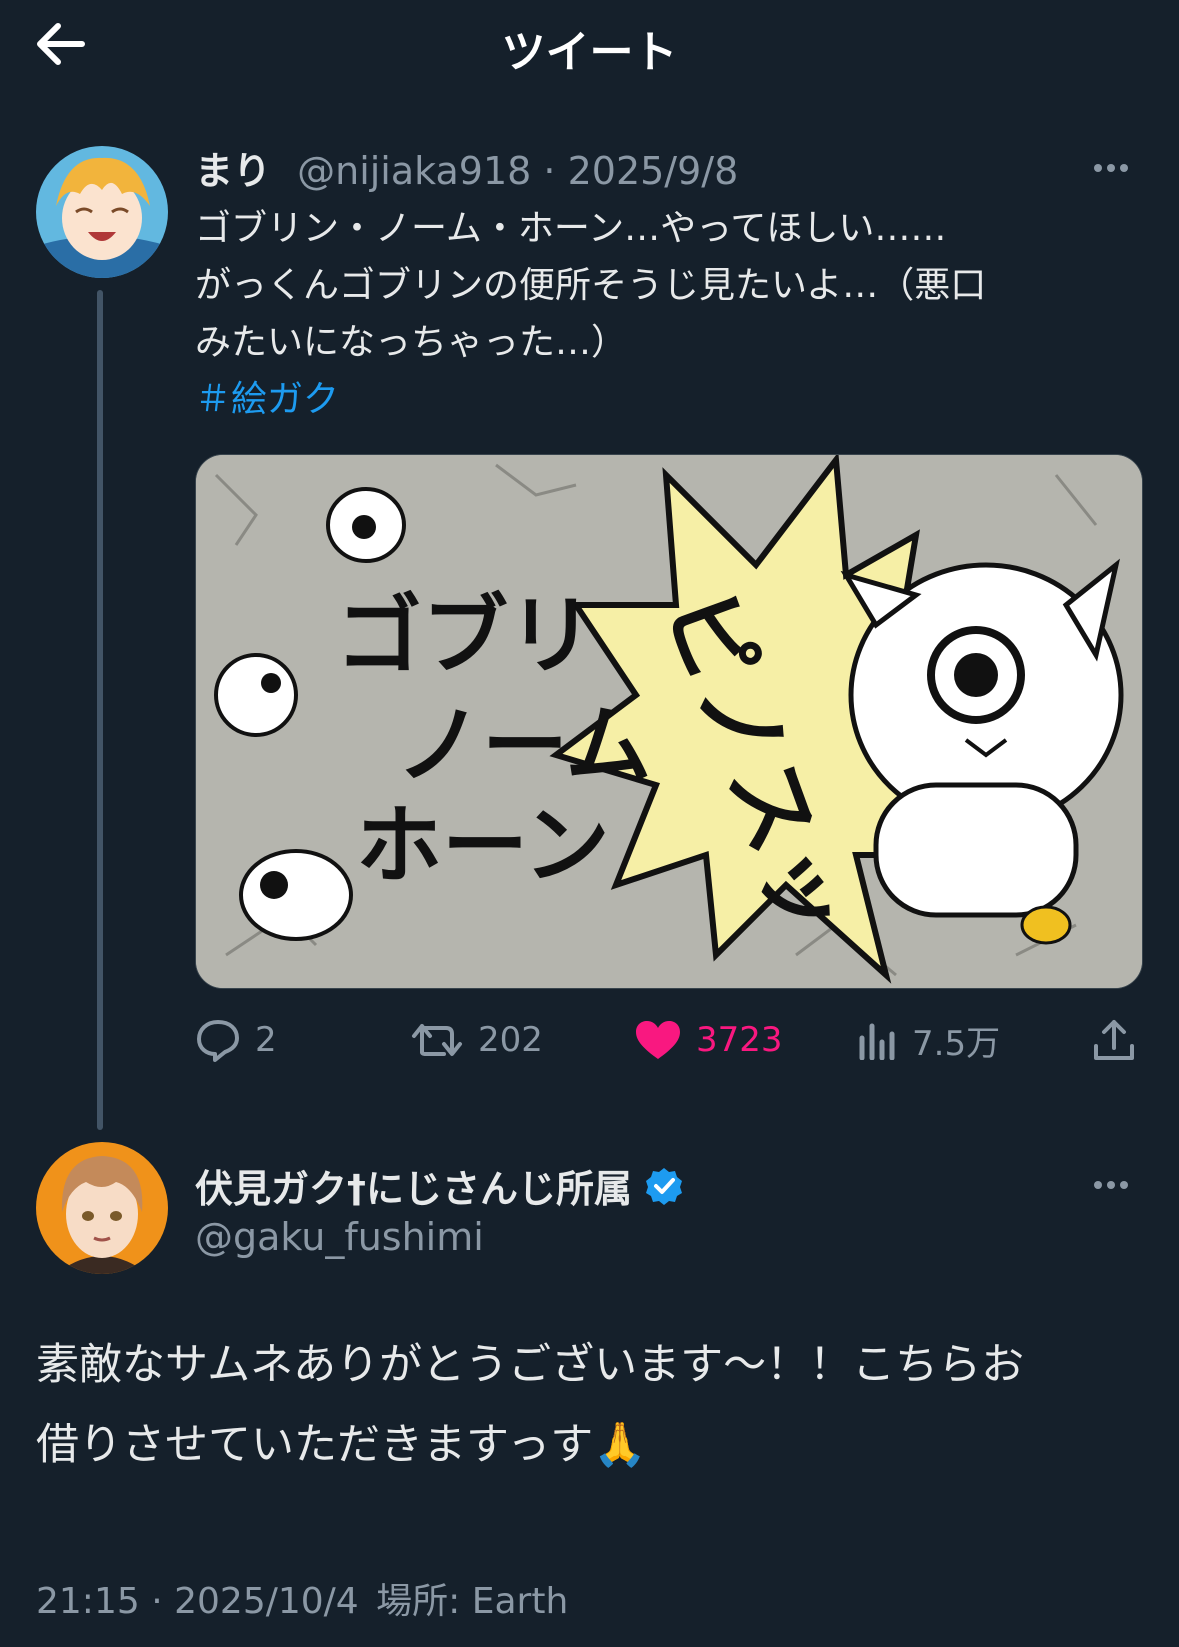 Image resolution: width=1179 pixels, height=1647 pixels. I want to click on image-text: ホーン, so click(483, 846).